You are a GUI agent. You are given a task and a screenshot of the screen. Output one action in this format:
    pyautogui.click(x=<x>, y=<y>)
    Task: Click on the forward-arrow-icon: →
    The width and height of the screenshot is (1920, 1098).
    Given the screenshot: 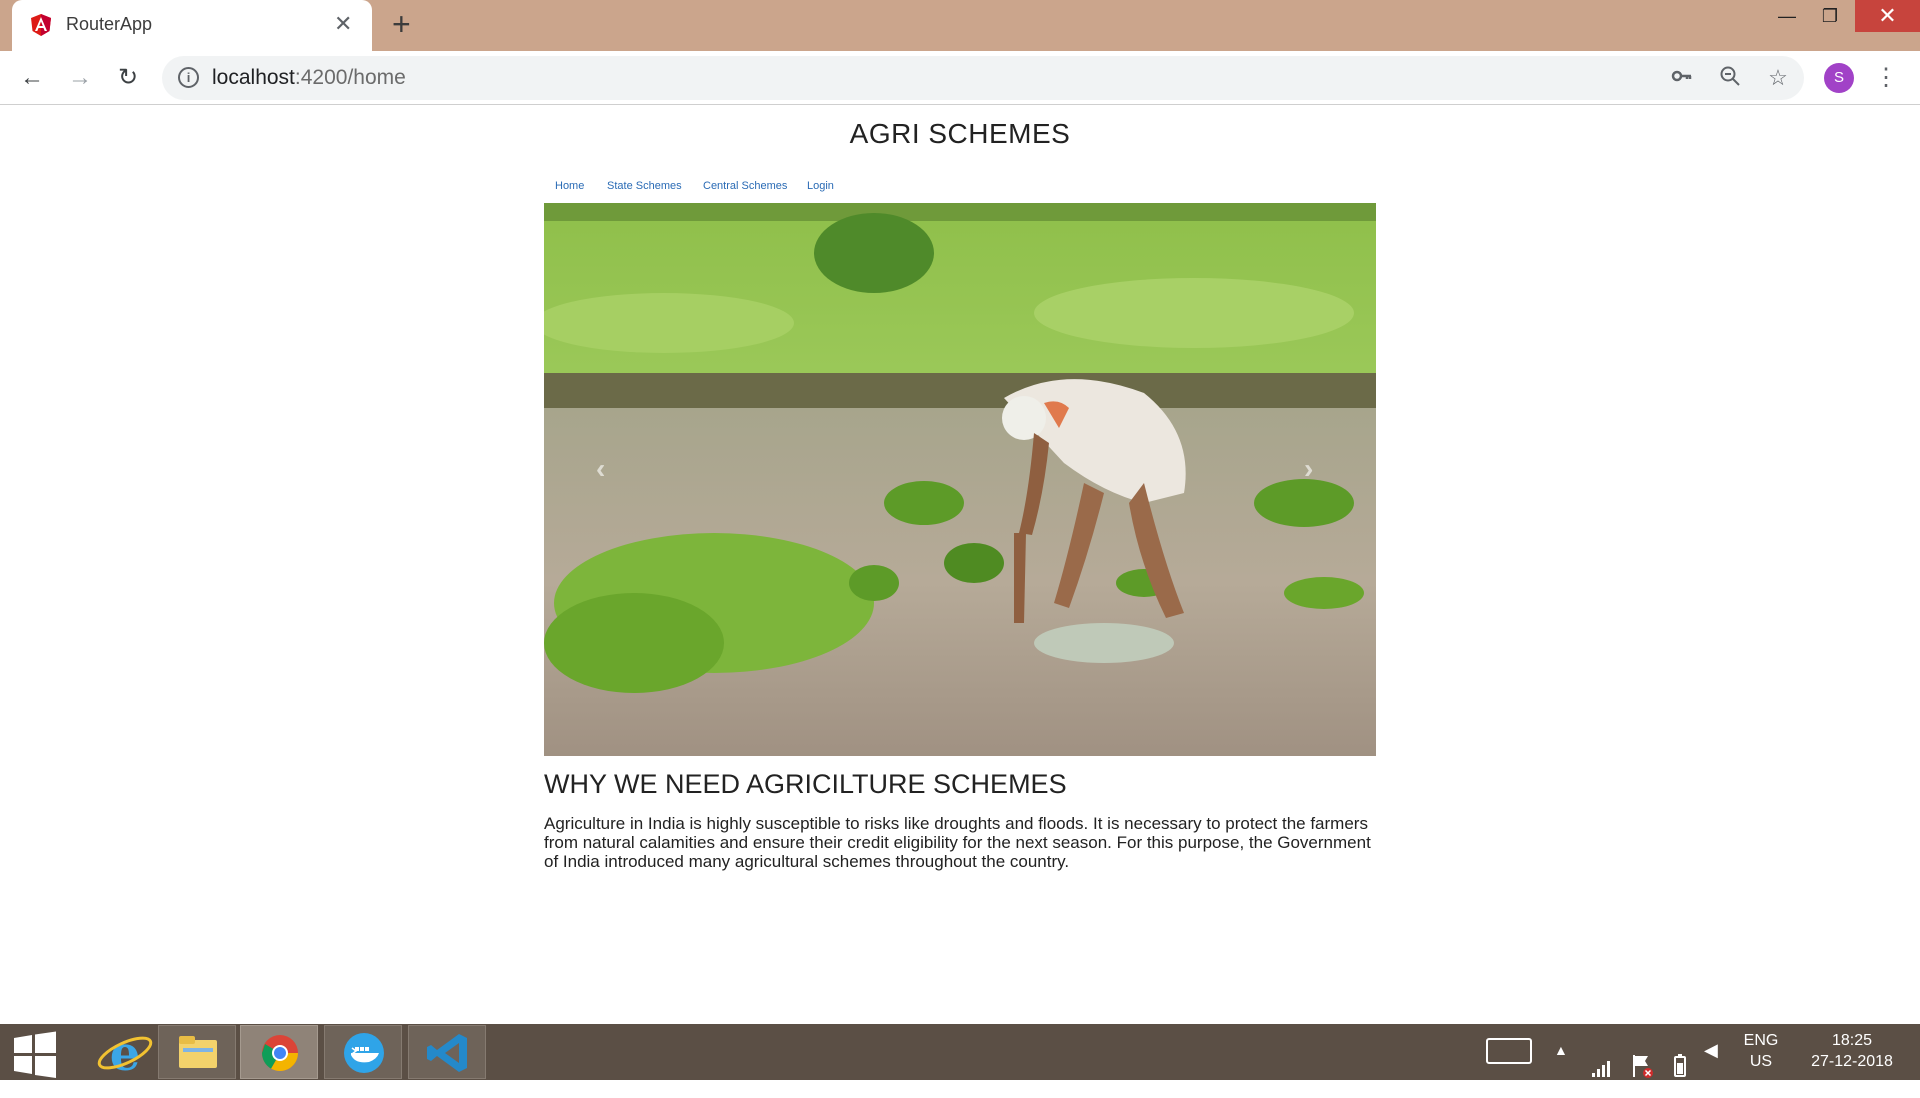 What is the action you would take?
    pyautogui.click(x=80, y=78)
    